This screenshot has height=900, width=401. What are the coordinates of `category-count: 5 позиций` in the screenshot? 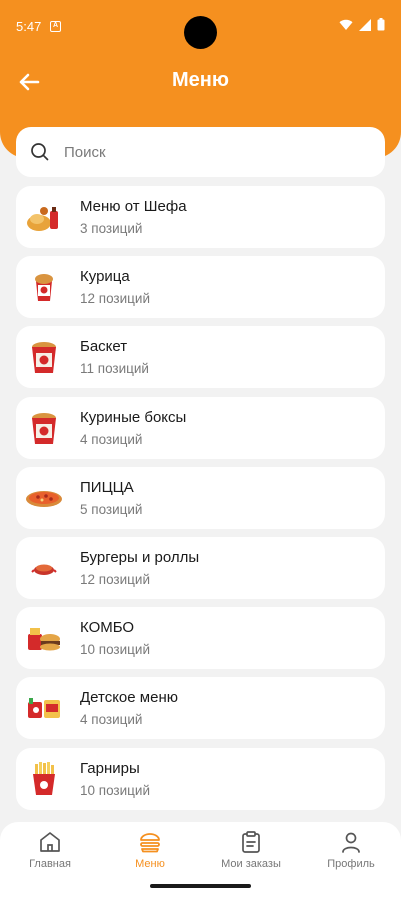 It's located at (111, 509).